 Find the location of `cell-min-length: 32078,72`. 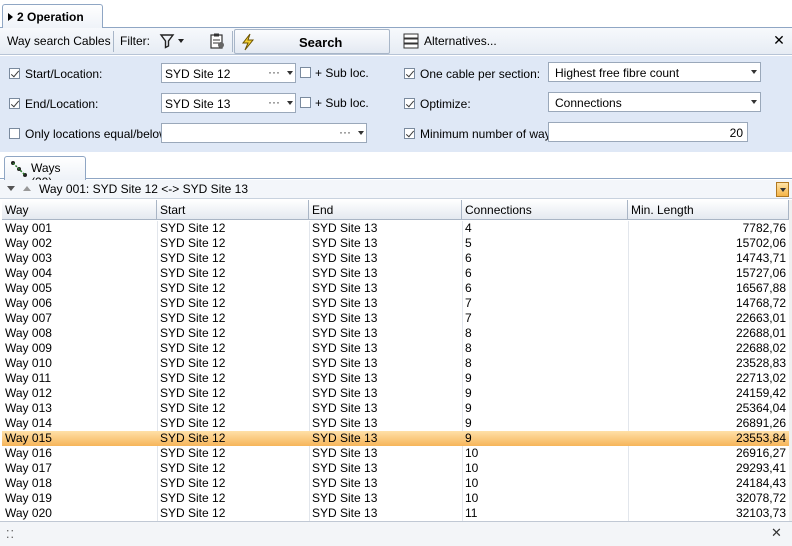

cell-min-length: 32078,72 is located at coordinates (760, 498).